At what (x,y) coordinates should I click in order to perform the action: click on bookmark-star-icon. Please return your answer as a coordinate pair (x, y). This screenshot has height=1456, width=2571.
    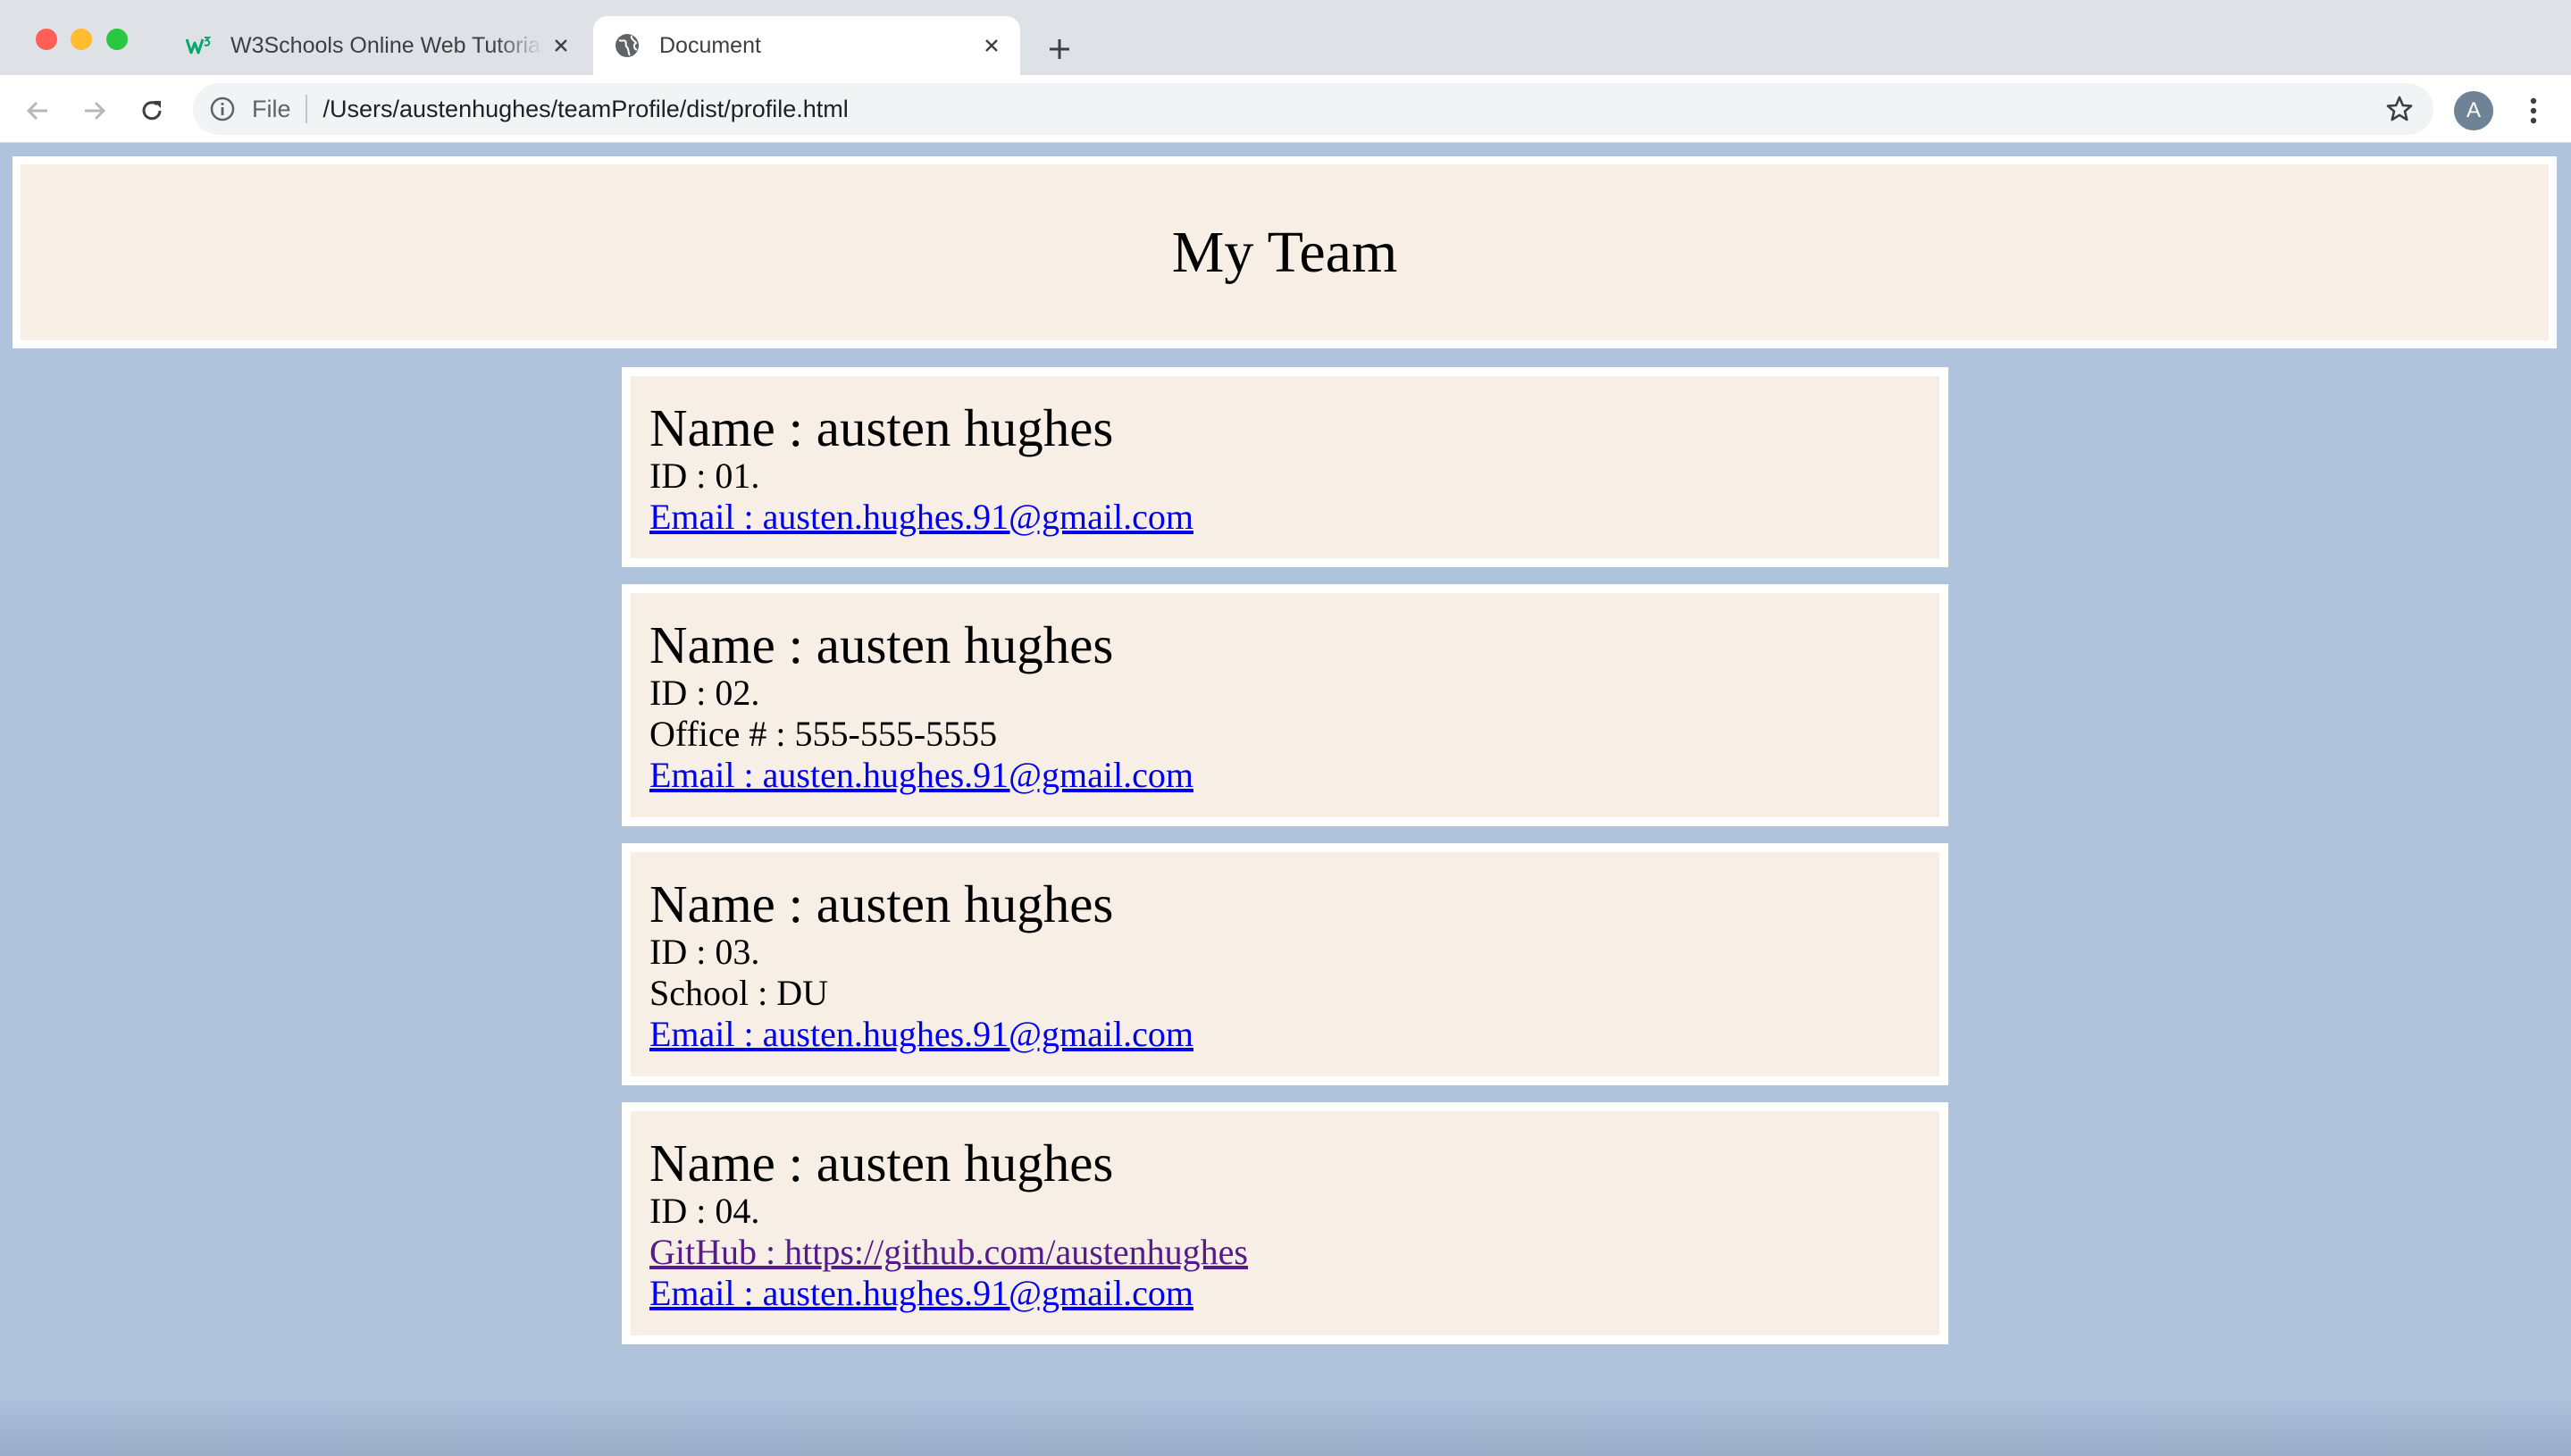
    Looking at the image, I should click on (2399, 109).